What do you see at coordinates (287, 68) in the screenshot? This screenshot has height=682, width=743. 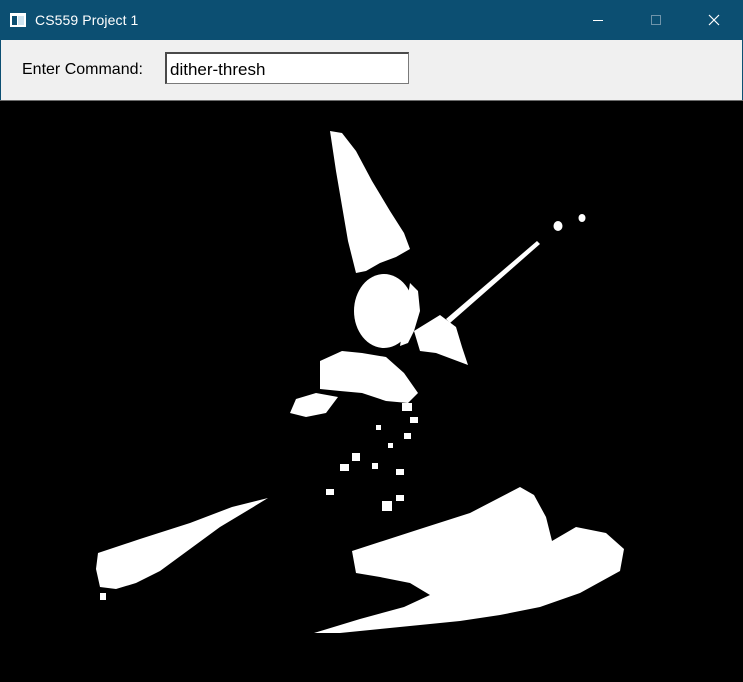 I see `command-input` at bounding box center [287, 68].